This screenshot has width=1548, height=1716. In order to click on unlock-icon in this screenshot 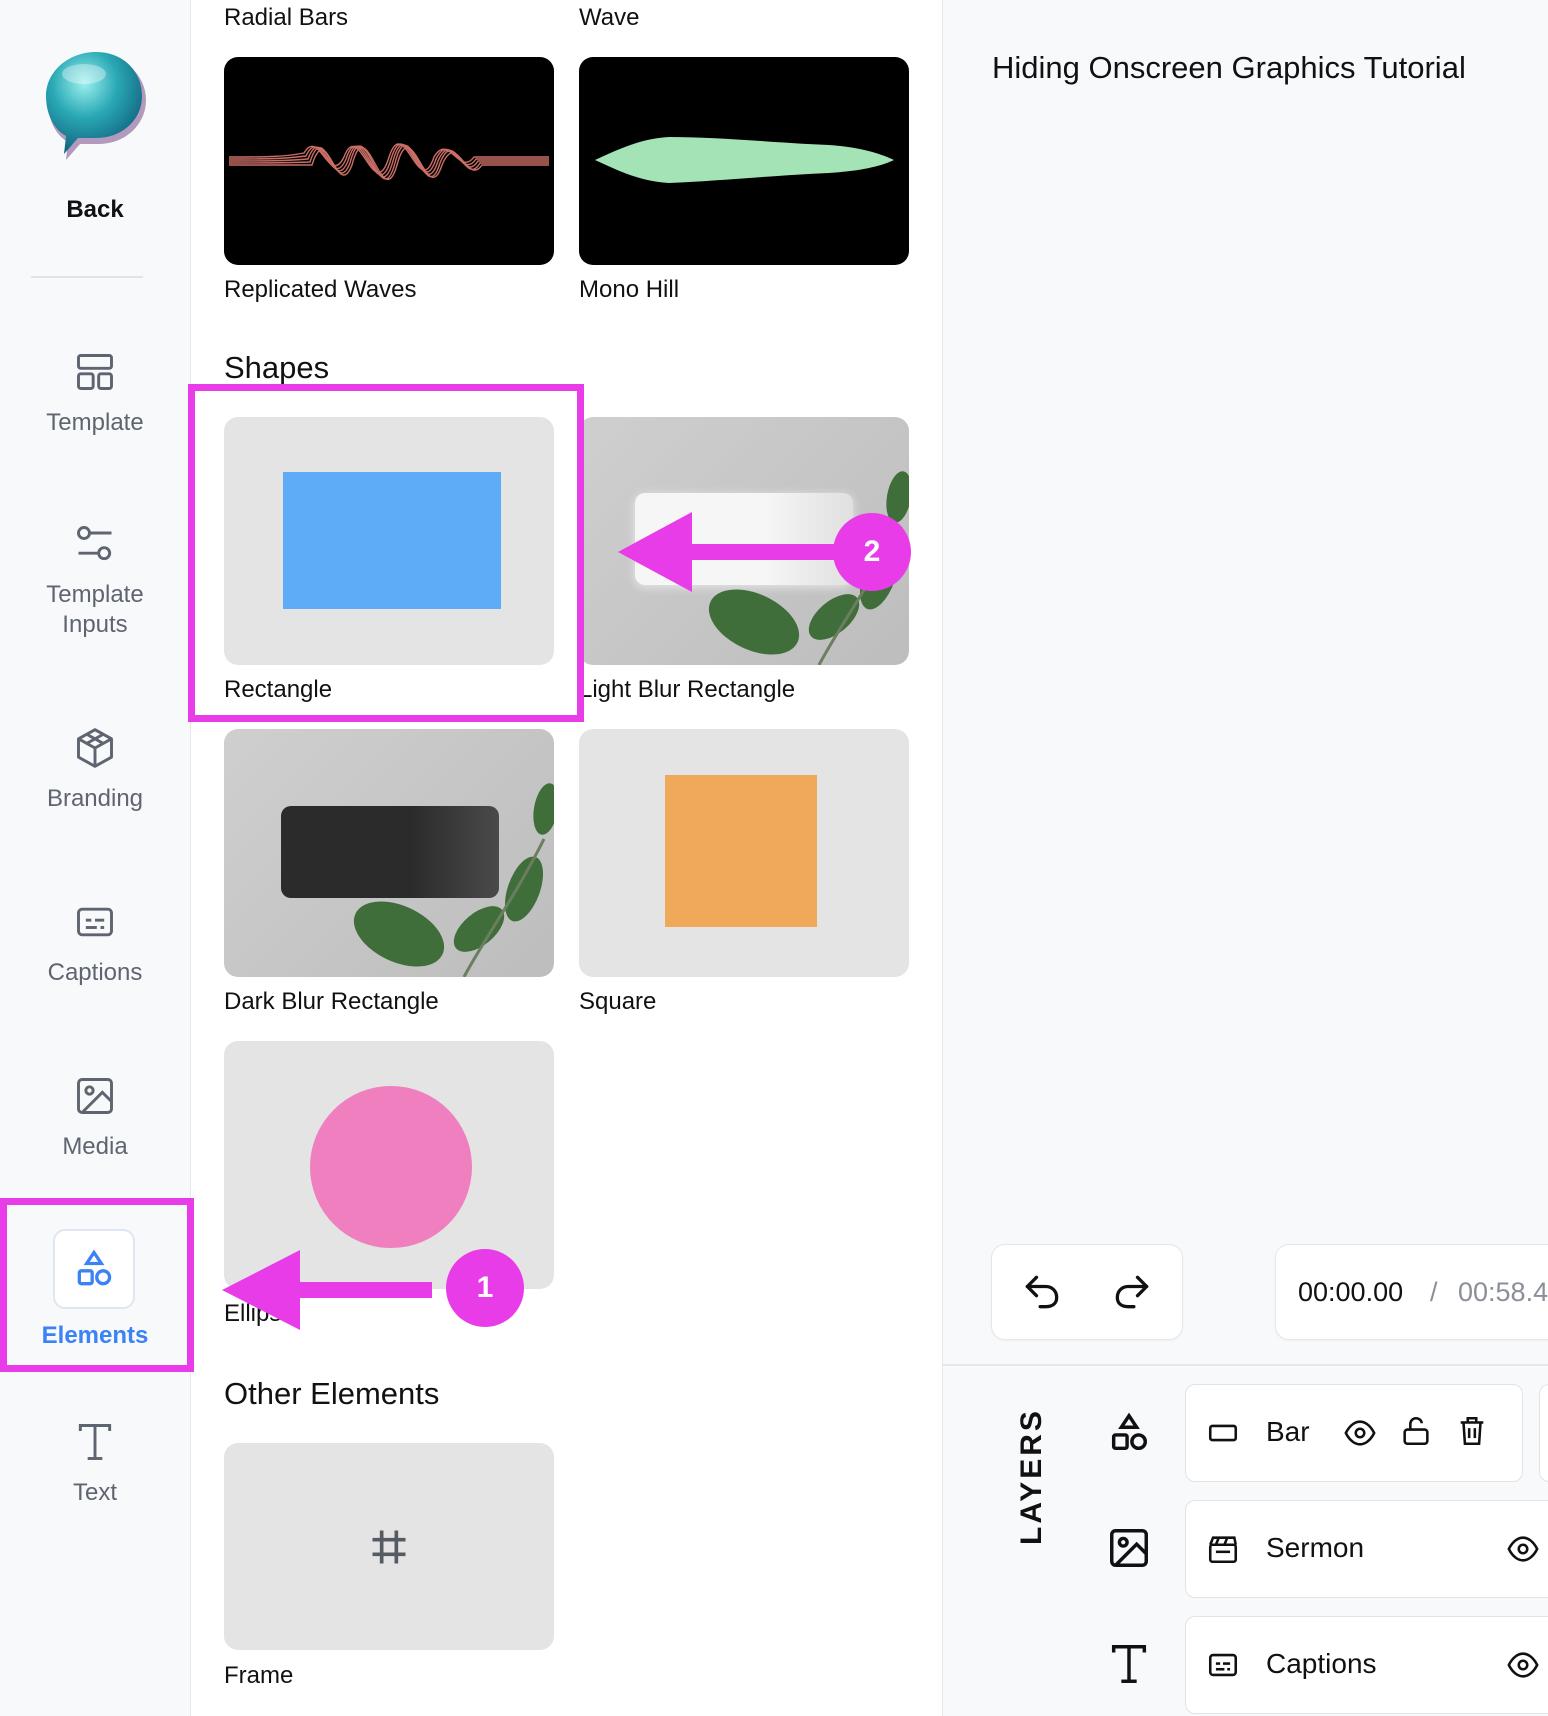, I will do `click(1416, 1431)`.